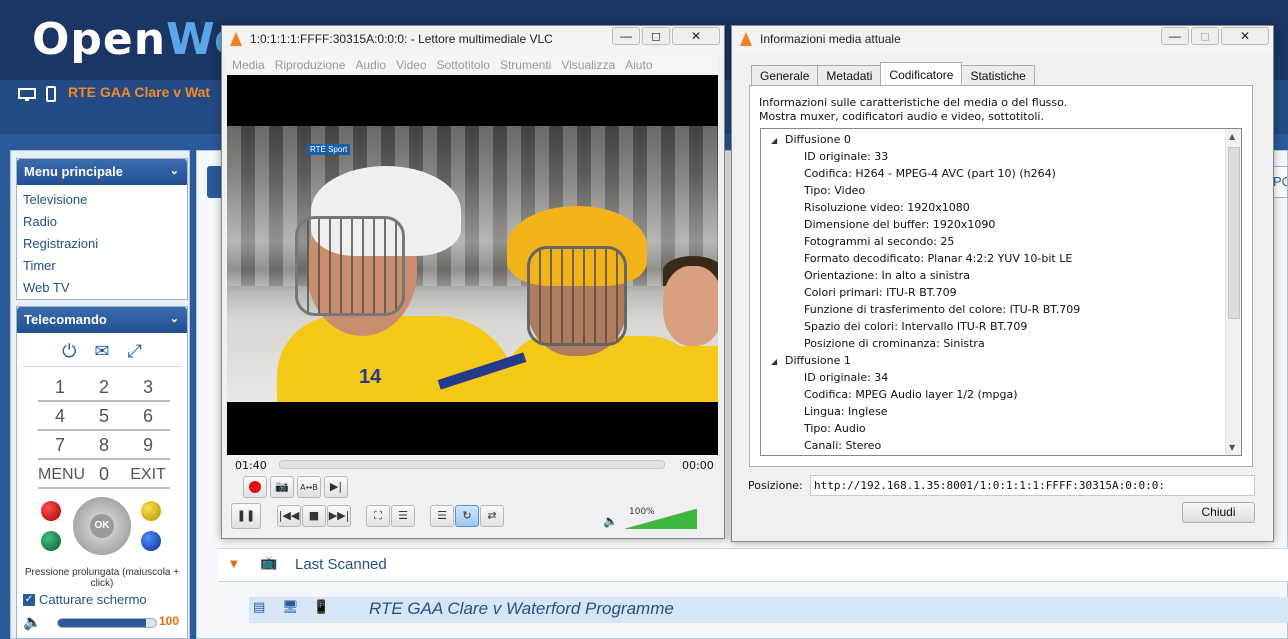 The image size is (1288, 639). I want to click on tree-property: Lingua: Inglese, so click(994, 411).